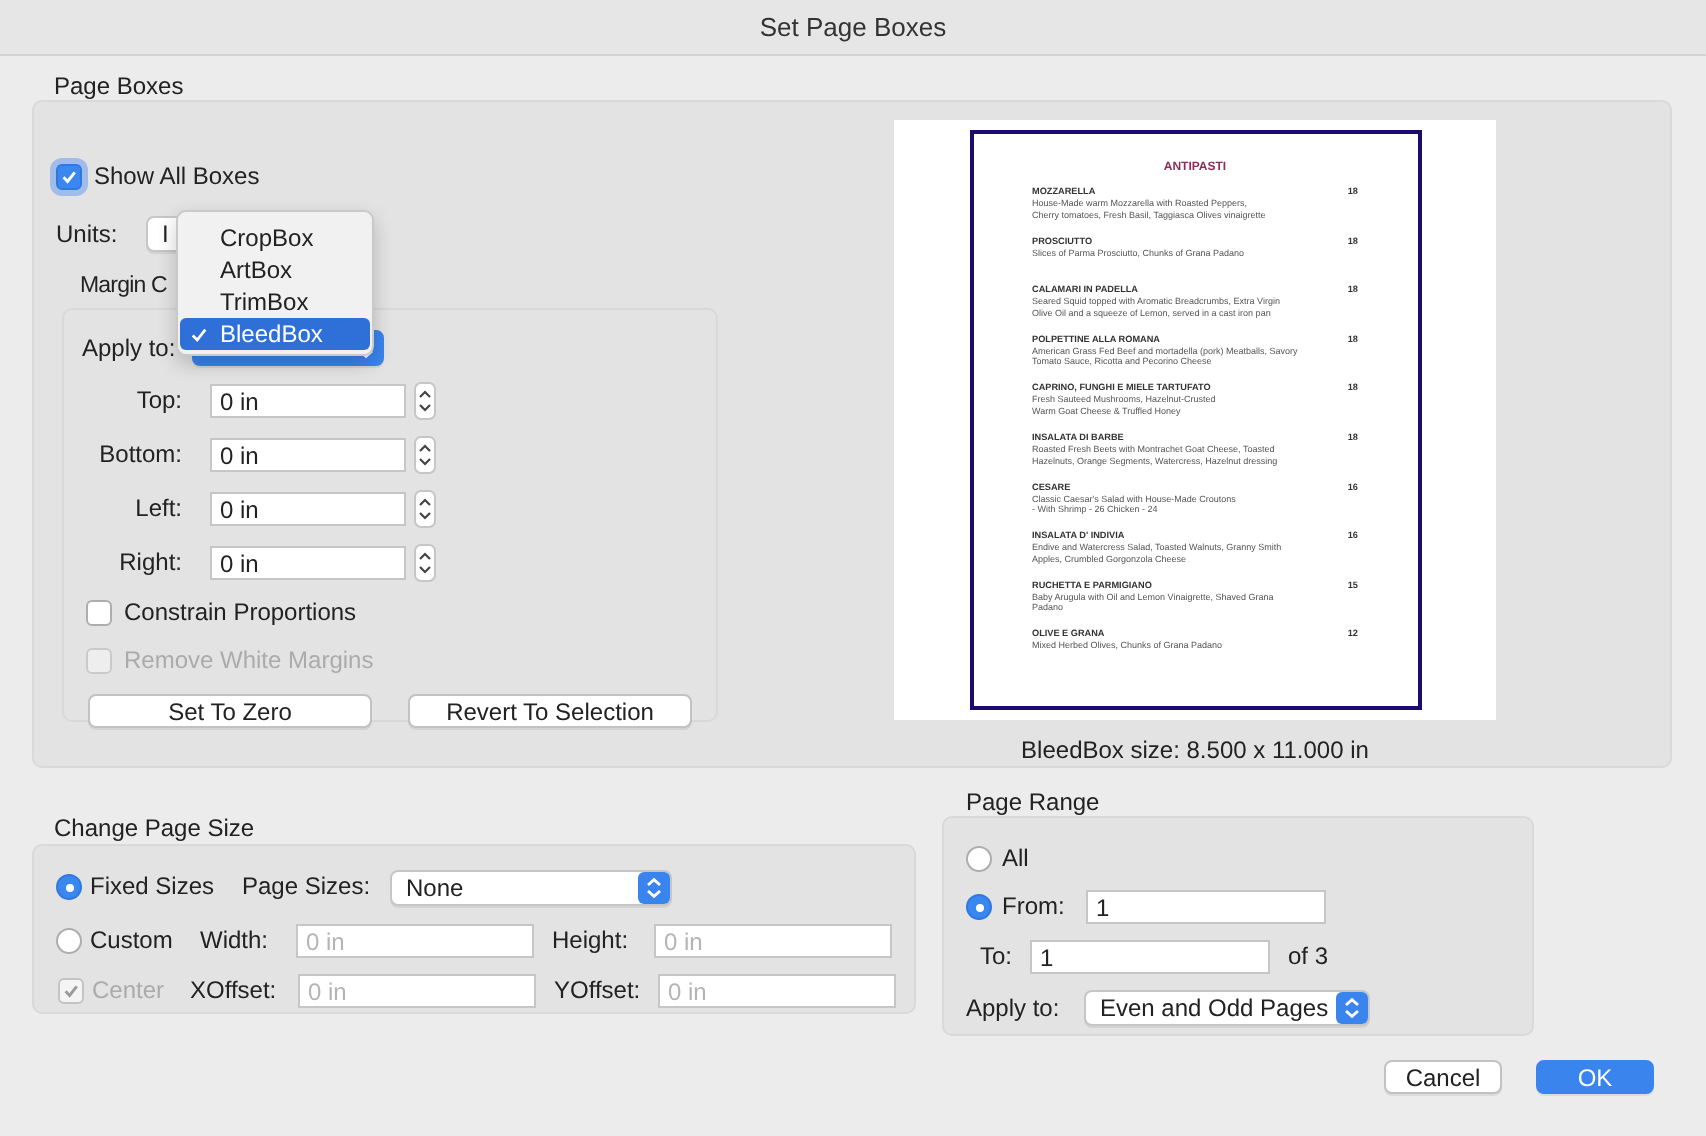 This screenshot has width=1706, height=1136. I want to click on from-field: 1, so click(1206, 907).